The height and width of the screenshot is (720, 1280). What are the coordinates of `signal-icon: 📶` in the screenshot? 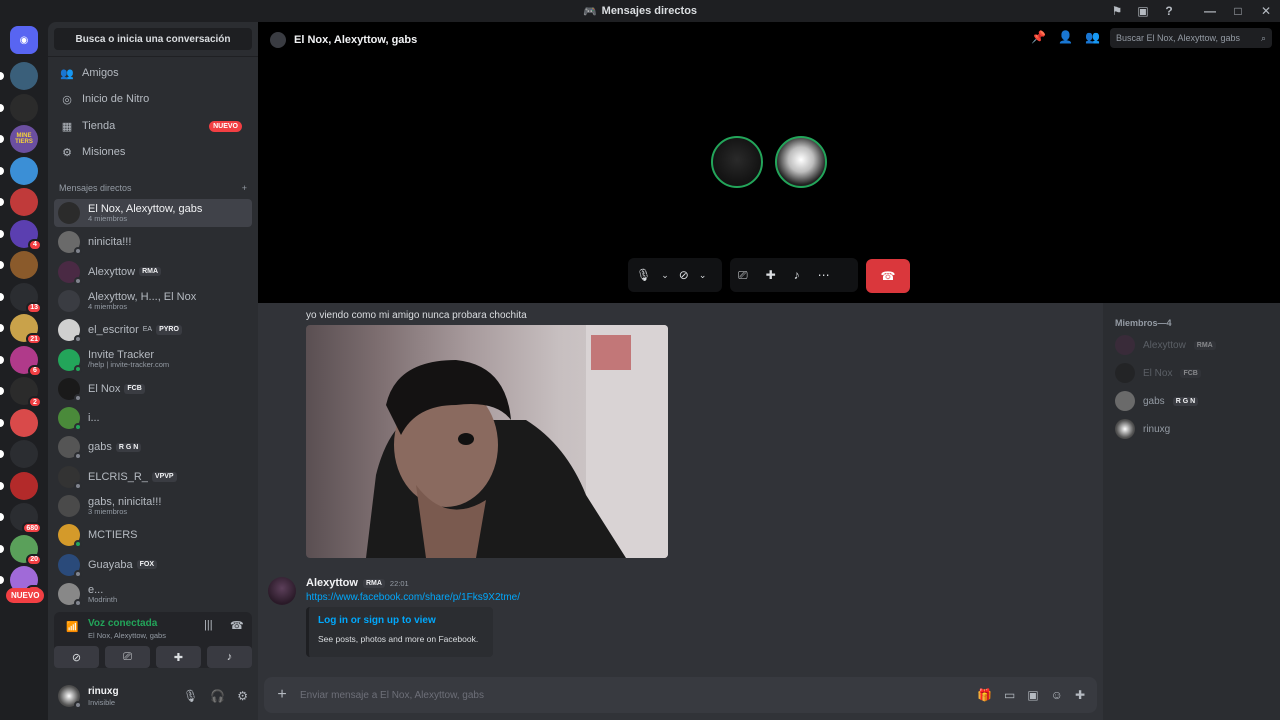 It's located at (72, 627).